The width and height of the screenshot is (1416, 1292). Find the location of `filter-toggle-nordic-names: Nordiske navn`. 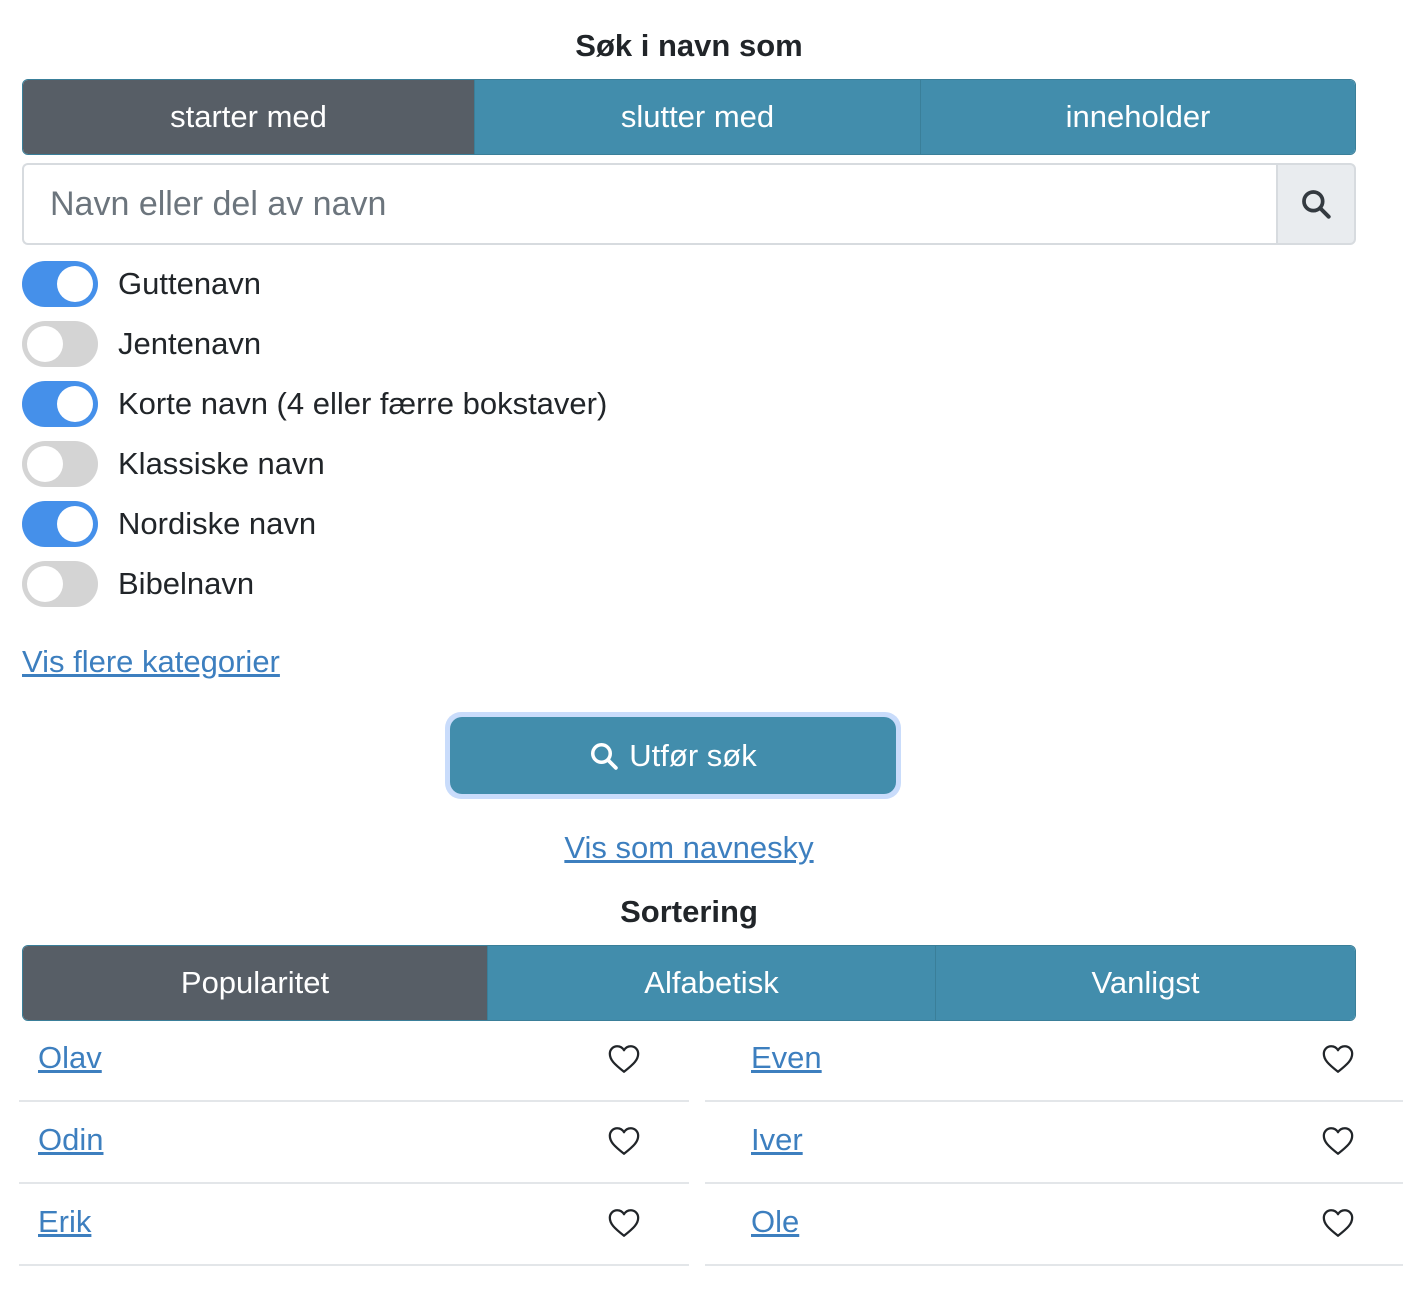

filter-toggle-nordic-names: Nordiske navn is located at coordinates (169, 524).